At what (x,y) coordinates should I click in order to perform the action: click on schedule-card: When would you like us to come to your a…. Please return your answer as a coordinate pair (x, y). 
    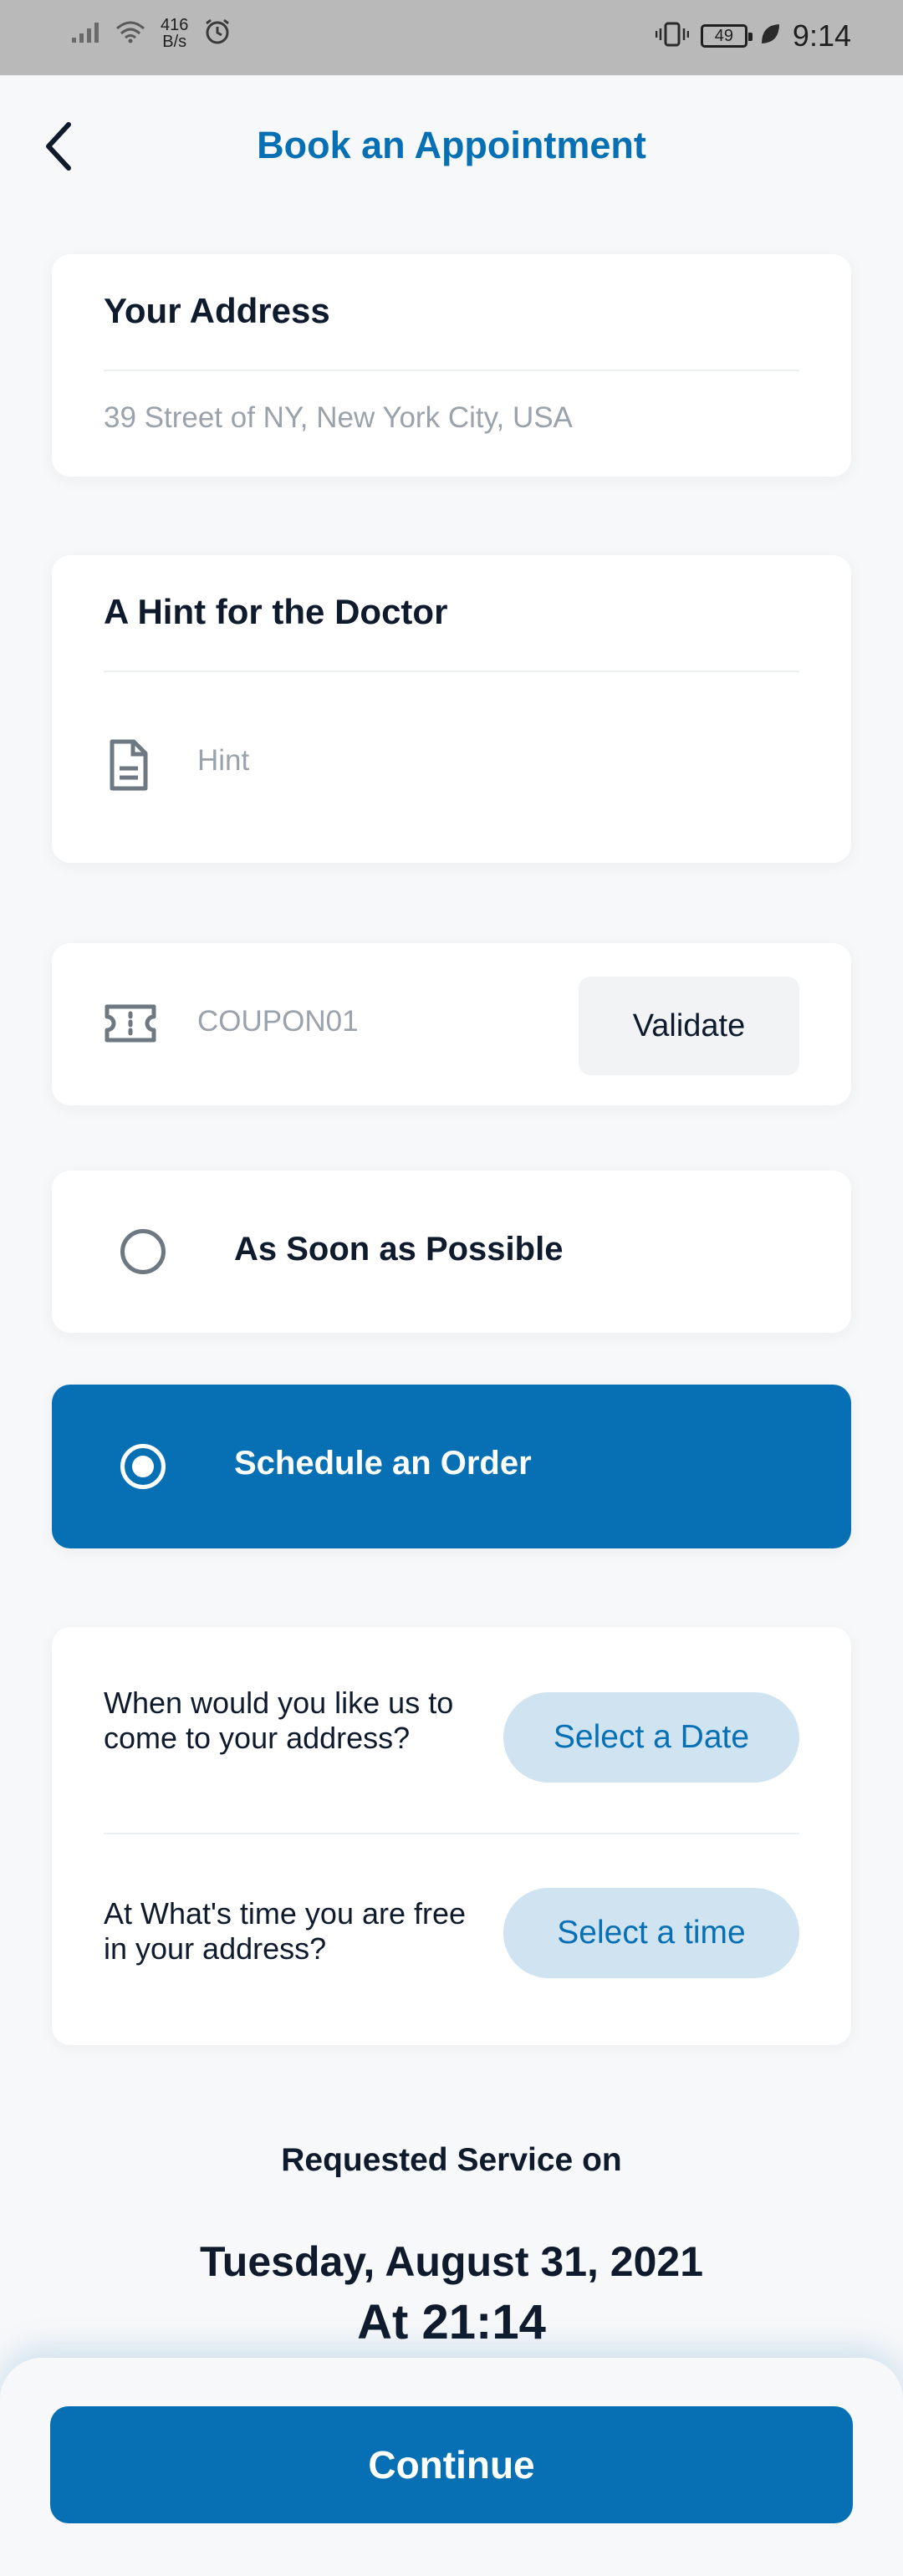
    Looking at the image, I should click on (451, 1836).